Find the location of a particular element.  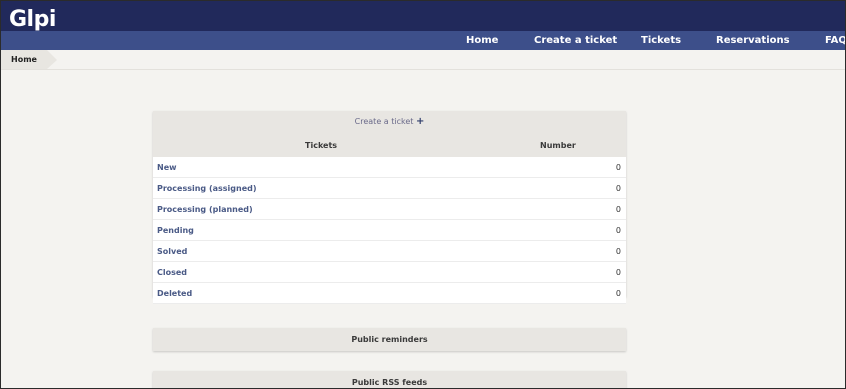

row-label: Closed is located at coordinates (172, 272).